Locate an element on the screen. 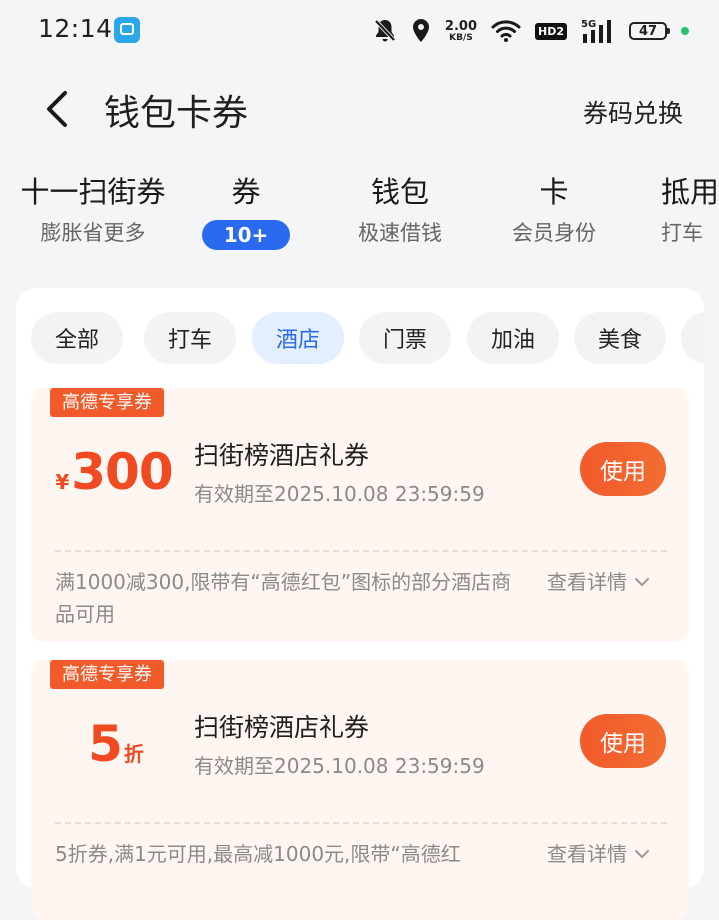 The height and width of the screenshot is (920, 719). chevron-left-icon is located at coordinates (57, 109).